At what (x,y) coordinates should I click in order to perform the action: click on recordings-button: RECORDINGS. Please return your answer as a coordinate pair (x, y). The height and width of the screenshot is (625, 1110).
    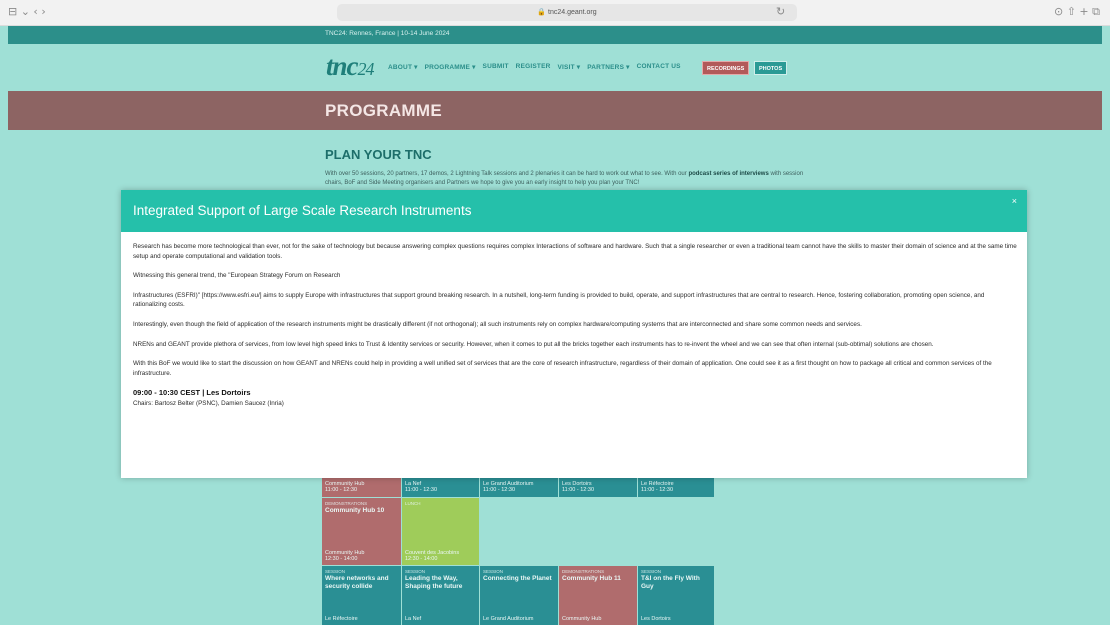
    Looking at the image, I should click on (726, 68).